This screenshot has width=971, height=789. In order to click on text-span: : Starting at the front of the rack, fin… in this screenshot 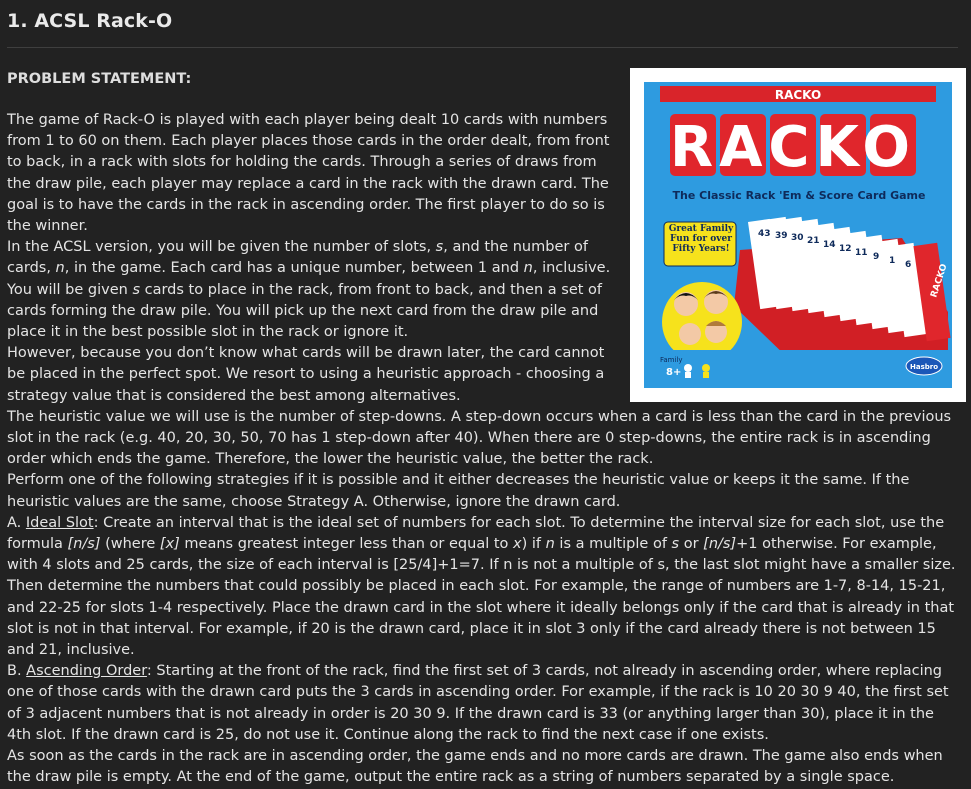, I will do `click(478, 703)`.